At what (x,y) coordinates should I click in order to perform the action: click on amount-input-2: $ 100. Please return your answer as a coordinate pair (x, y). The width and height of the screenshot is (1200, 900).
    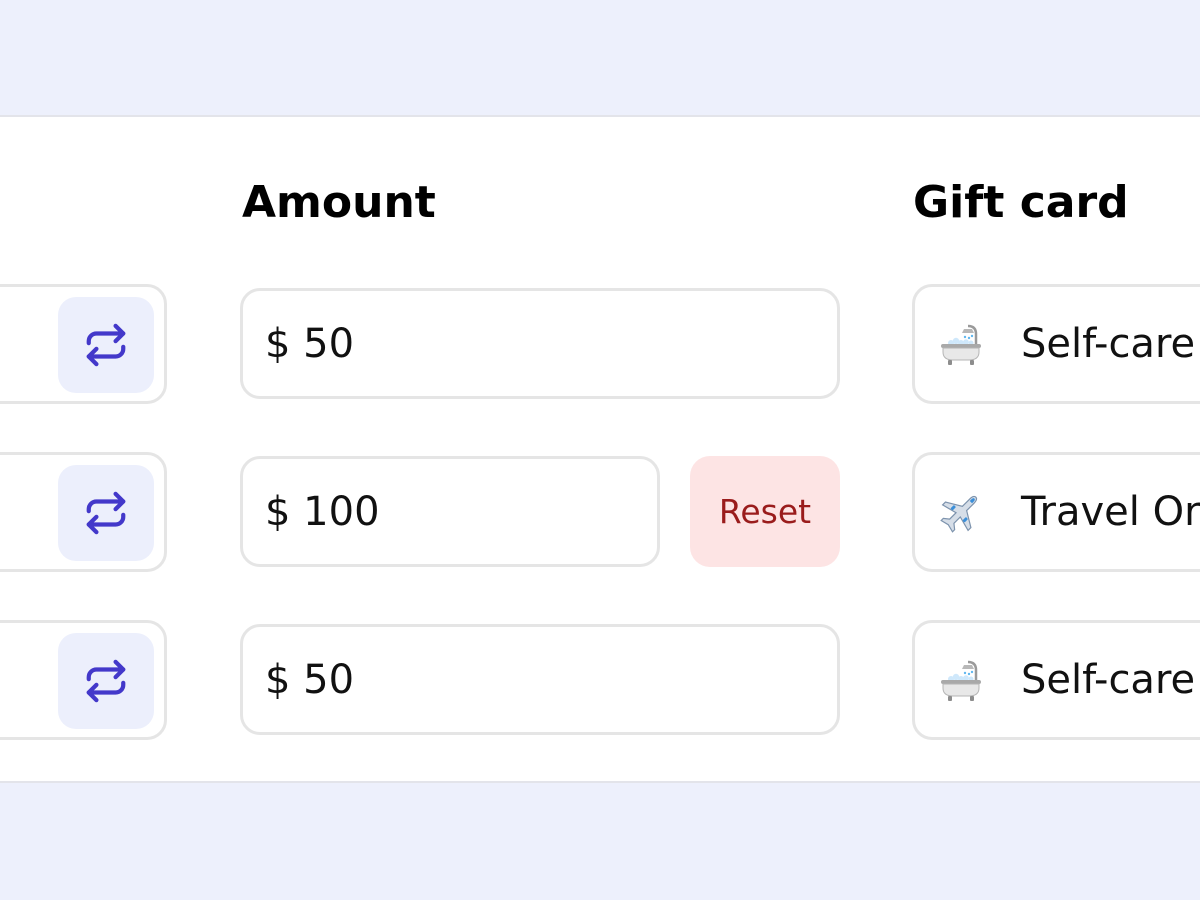
    Looking at the image, I should click on (450, 511).